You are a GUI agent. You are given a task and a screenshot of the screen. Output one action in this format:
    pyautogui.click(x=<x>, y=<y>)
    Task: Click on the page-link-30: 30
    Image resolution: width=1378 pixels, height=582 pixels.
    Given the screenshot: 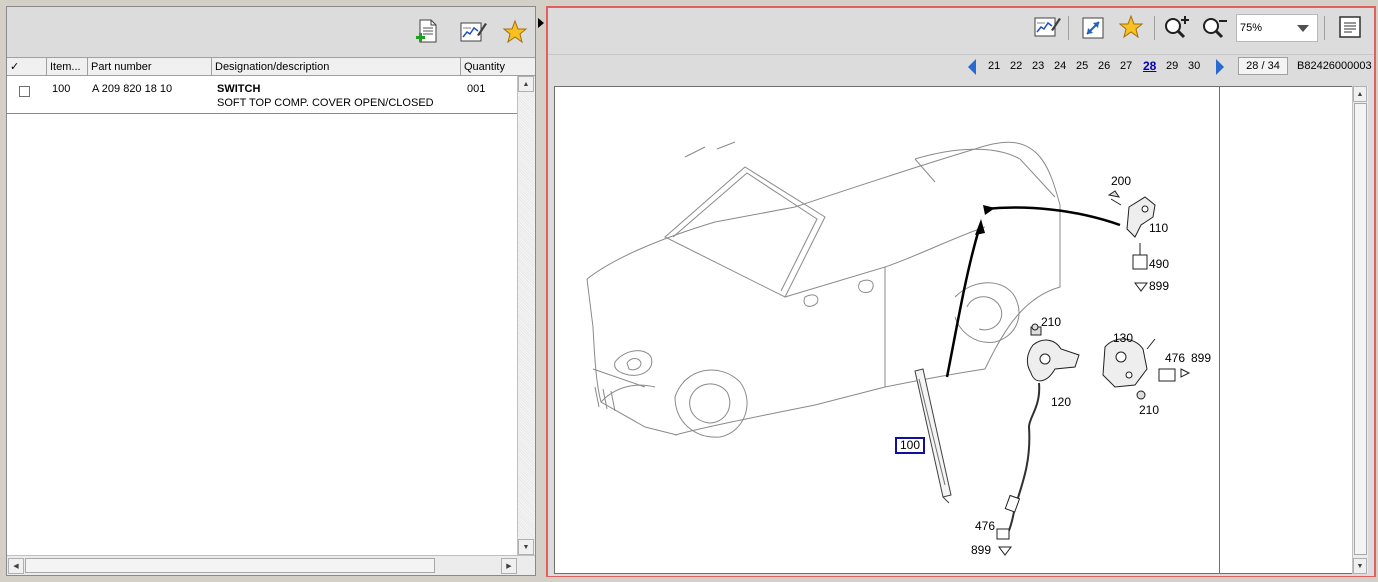 What is the action you would take?
    pyautogui.click(x=1194, y=66)
    